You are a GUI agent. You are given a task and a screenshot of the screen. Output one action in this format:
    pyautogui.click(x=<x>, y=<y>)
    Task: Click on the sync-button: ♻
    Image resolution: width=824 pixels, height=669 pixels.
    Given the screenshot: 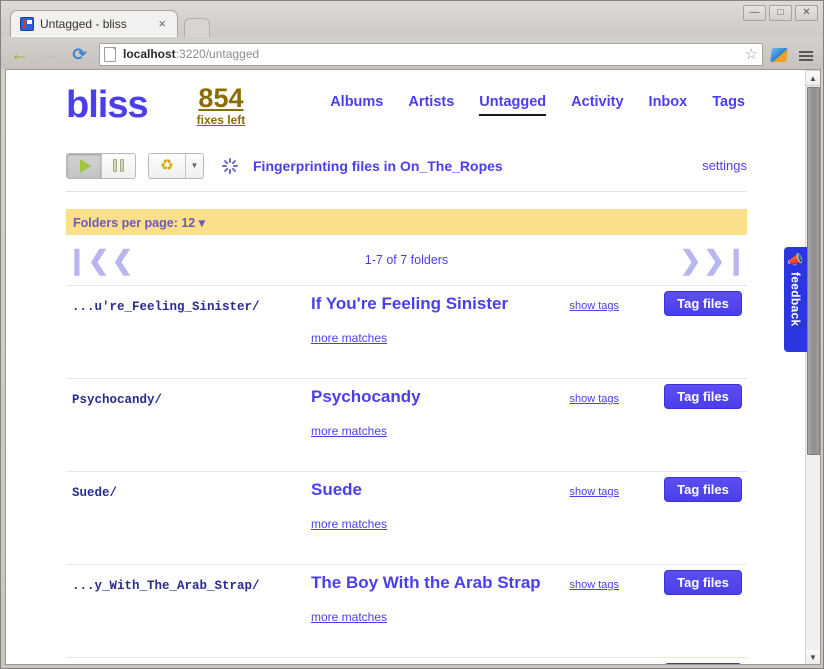 What is the action you would take?
    pyautogui.click(x=167, y=165)
    